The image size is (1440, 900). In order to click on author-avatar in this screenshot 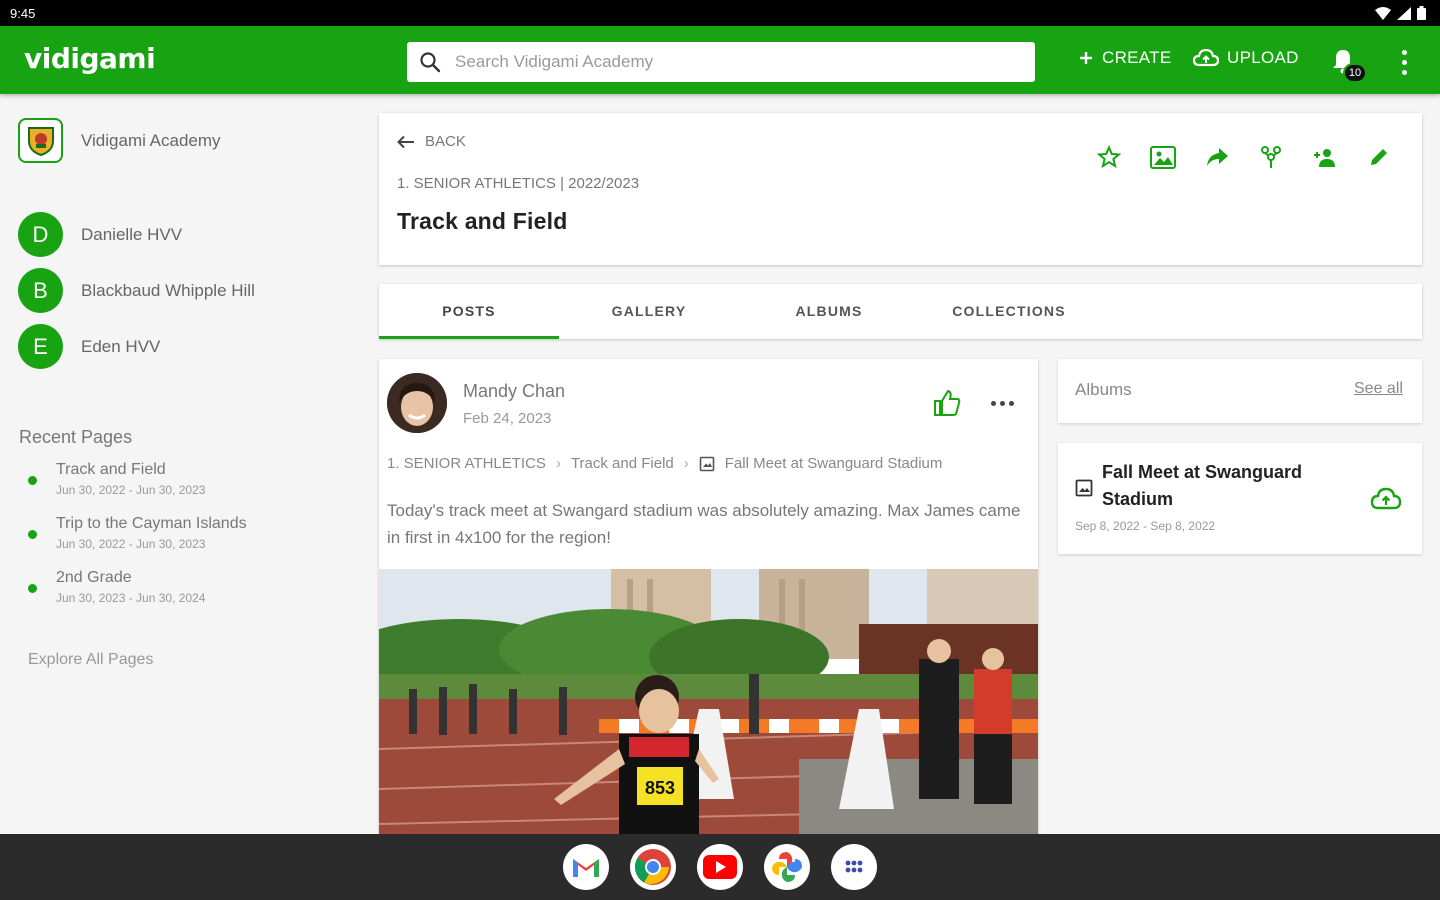, I will do `click(417, 403)`.